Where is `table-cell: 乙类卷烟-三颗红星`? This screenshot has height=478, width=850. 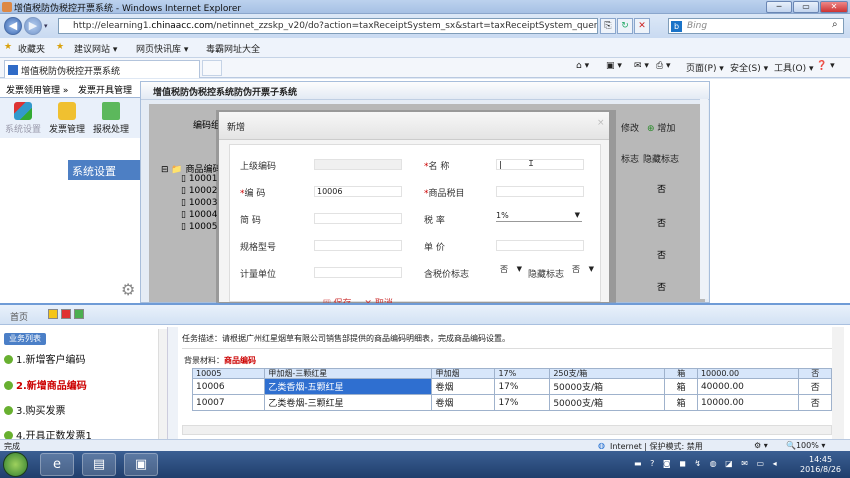
table-cell: 乙类卷烟-三颗红星 is located at coordinates (348, 402).